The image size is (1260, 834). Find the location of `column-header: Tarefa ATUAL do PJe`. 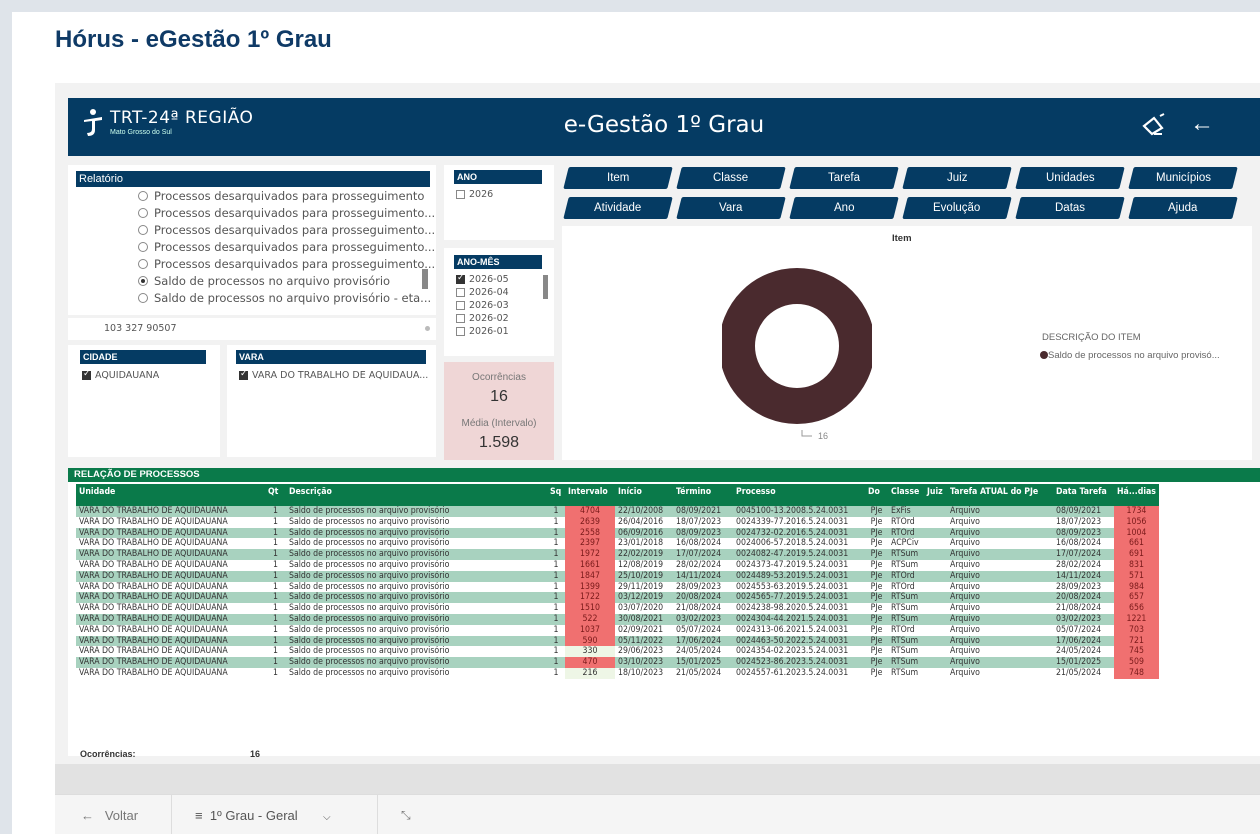

column-header: Tarefa ATUAL do PJe is located at coordinates (1000, 495).